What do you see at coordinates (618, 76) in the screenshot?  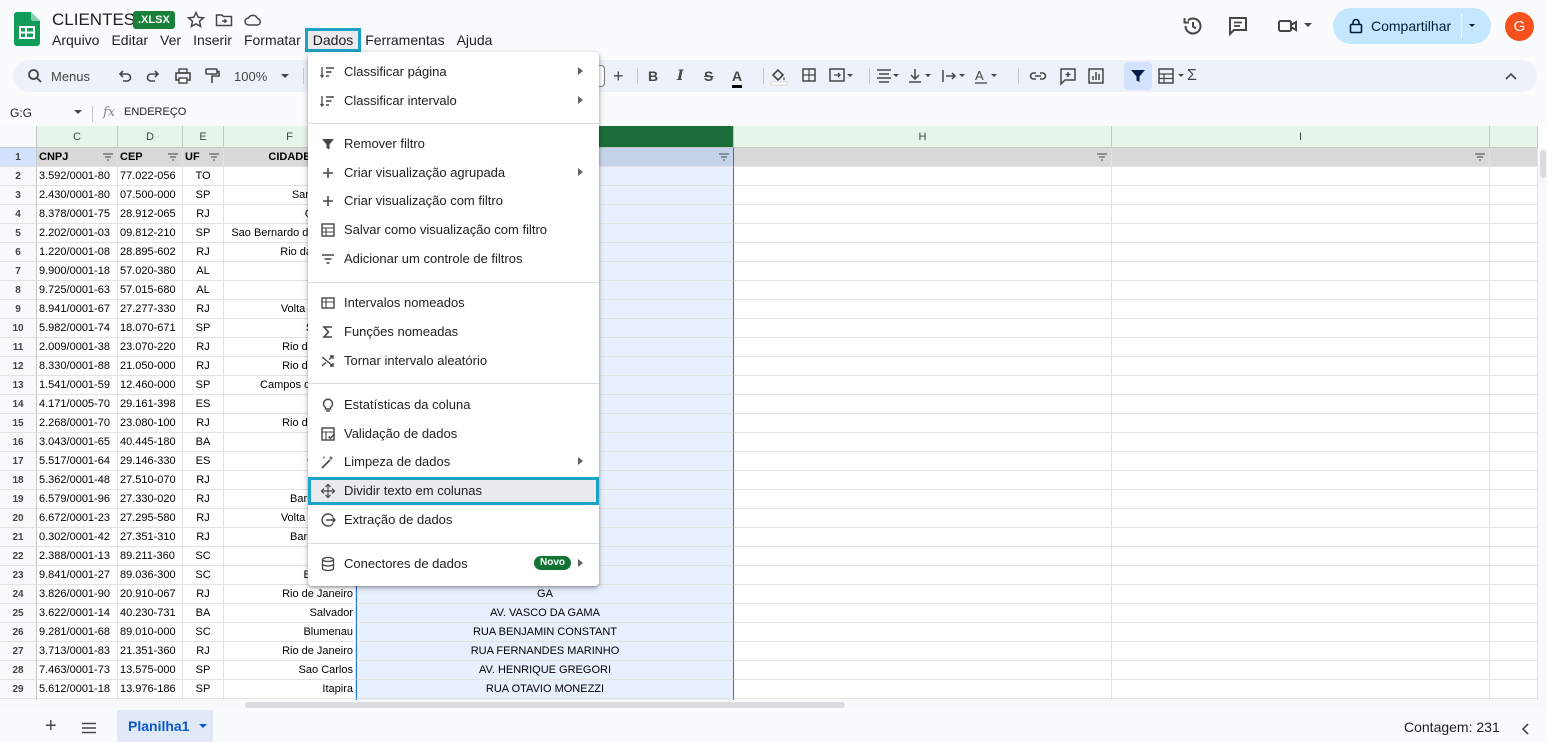 I see `increase-font-size-icon: +` at bounding box center [618, 76].